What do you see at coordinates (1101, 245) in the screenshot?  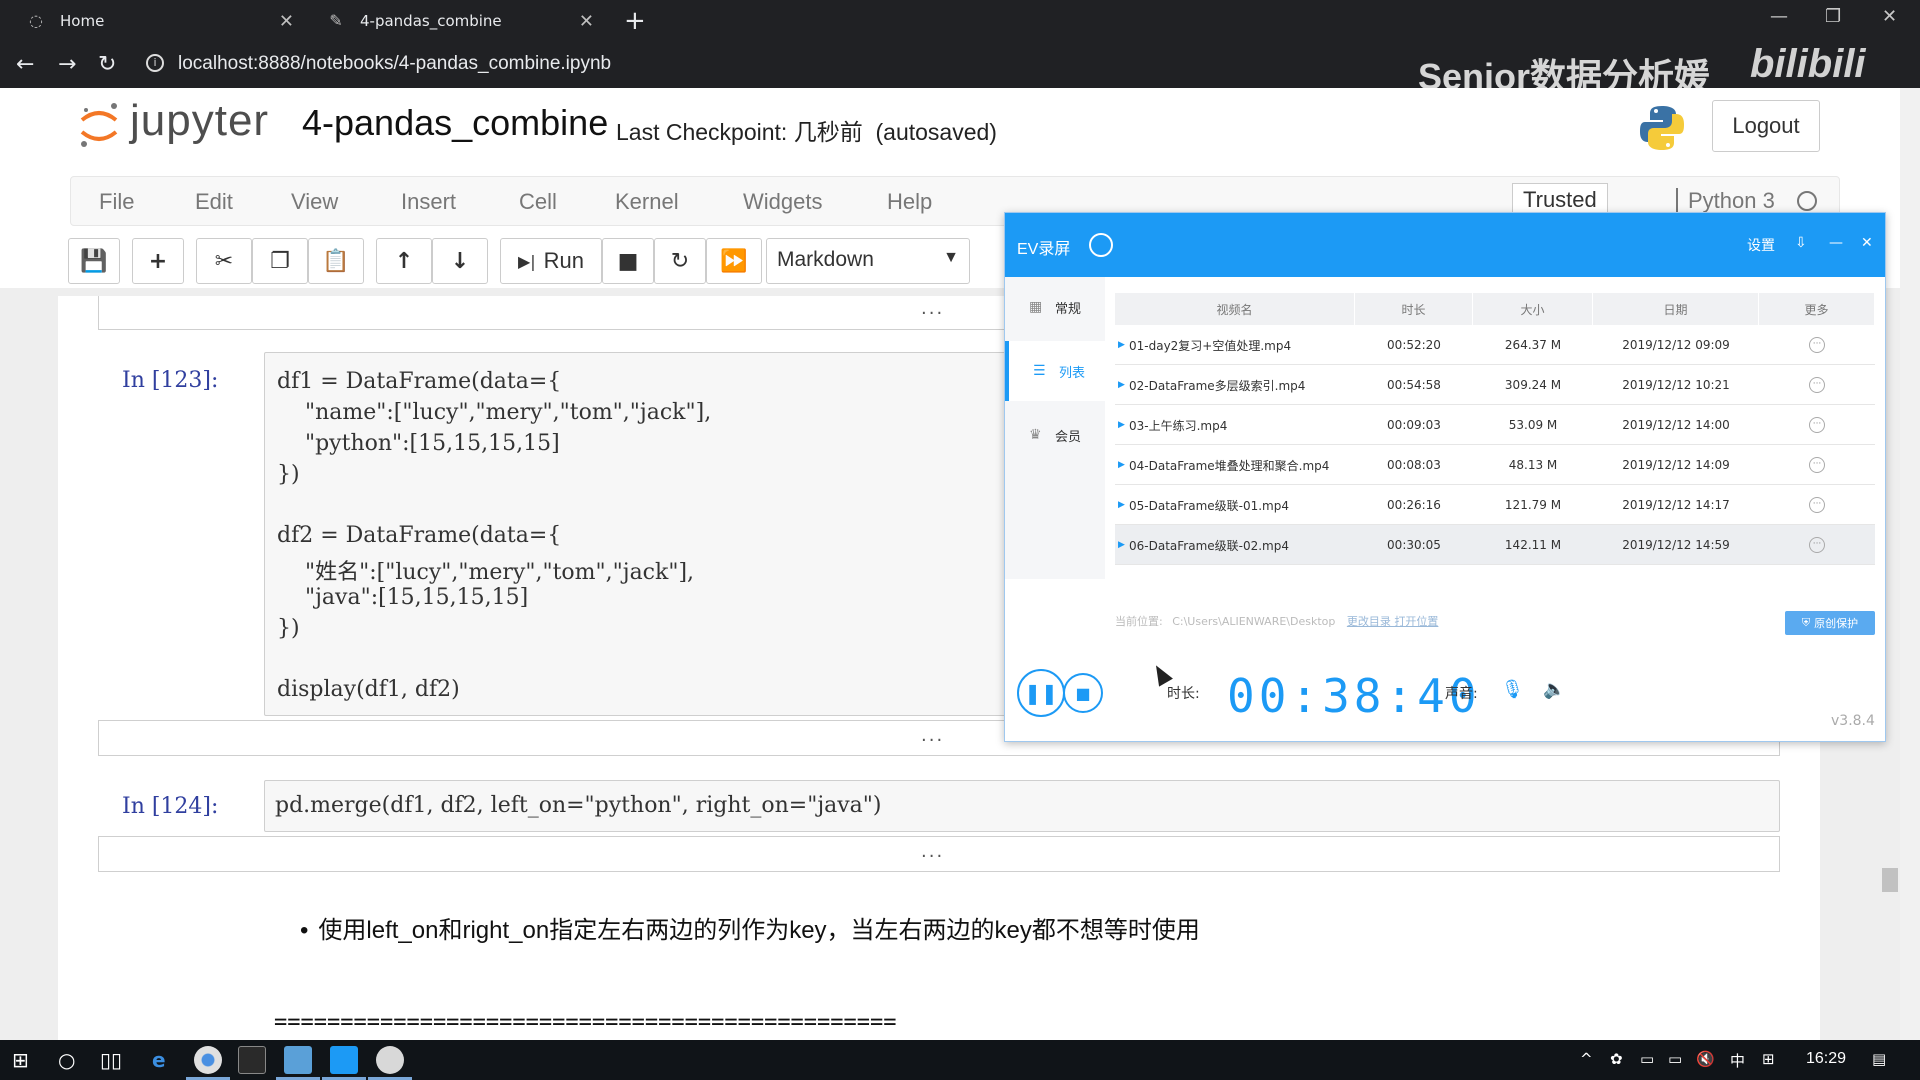 I see `user-icon` at bounding box center [1101, 245].